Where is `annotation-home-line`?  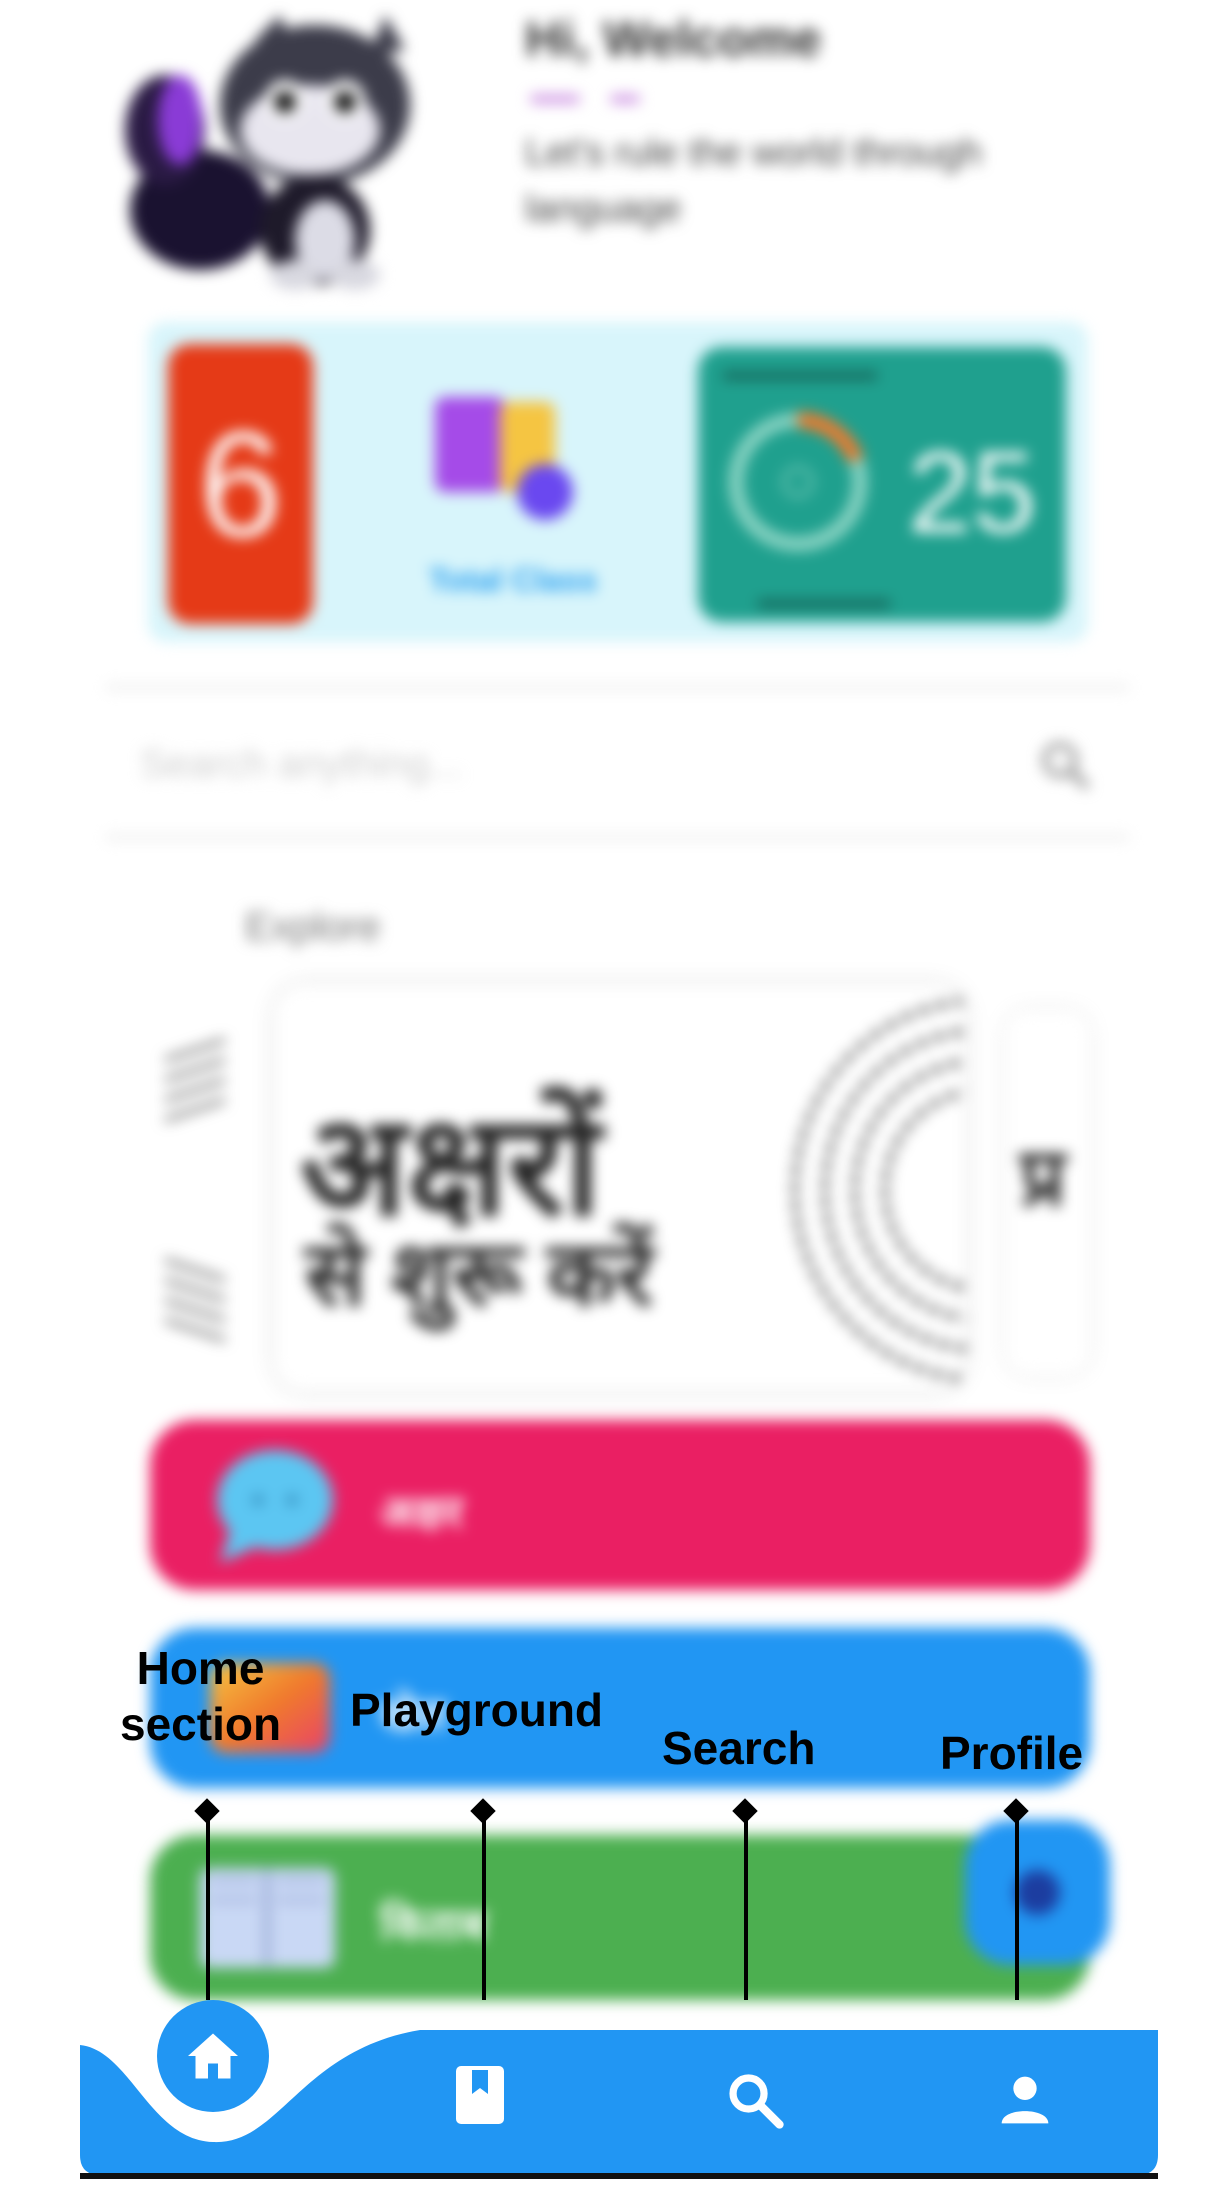
annotation-home-line is located at coordinates (208, 1905).